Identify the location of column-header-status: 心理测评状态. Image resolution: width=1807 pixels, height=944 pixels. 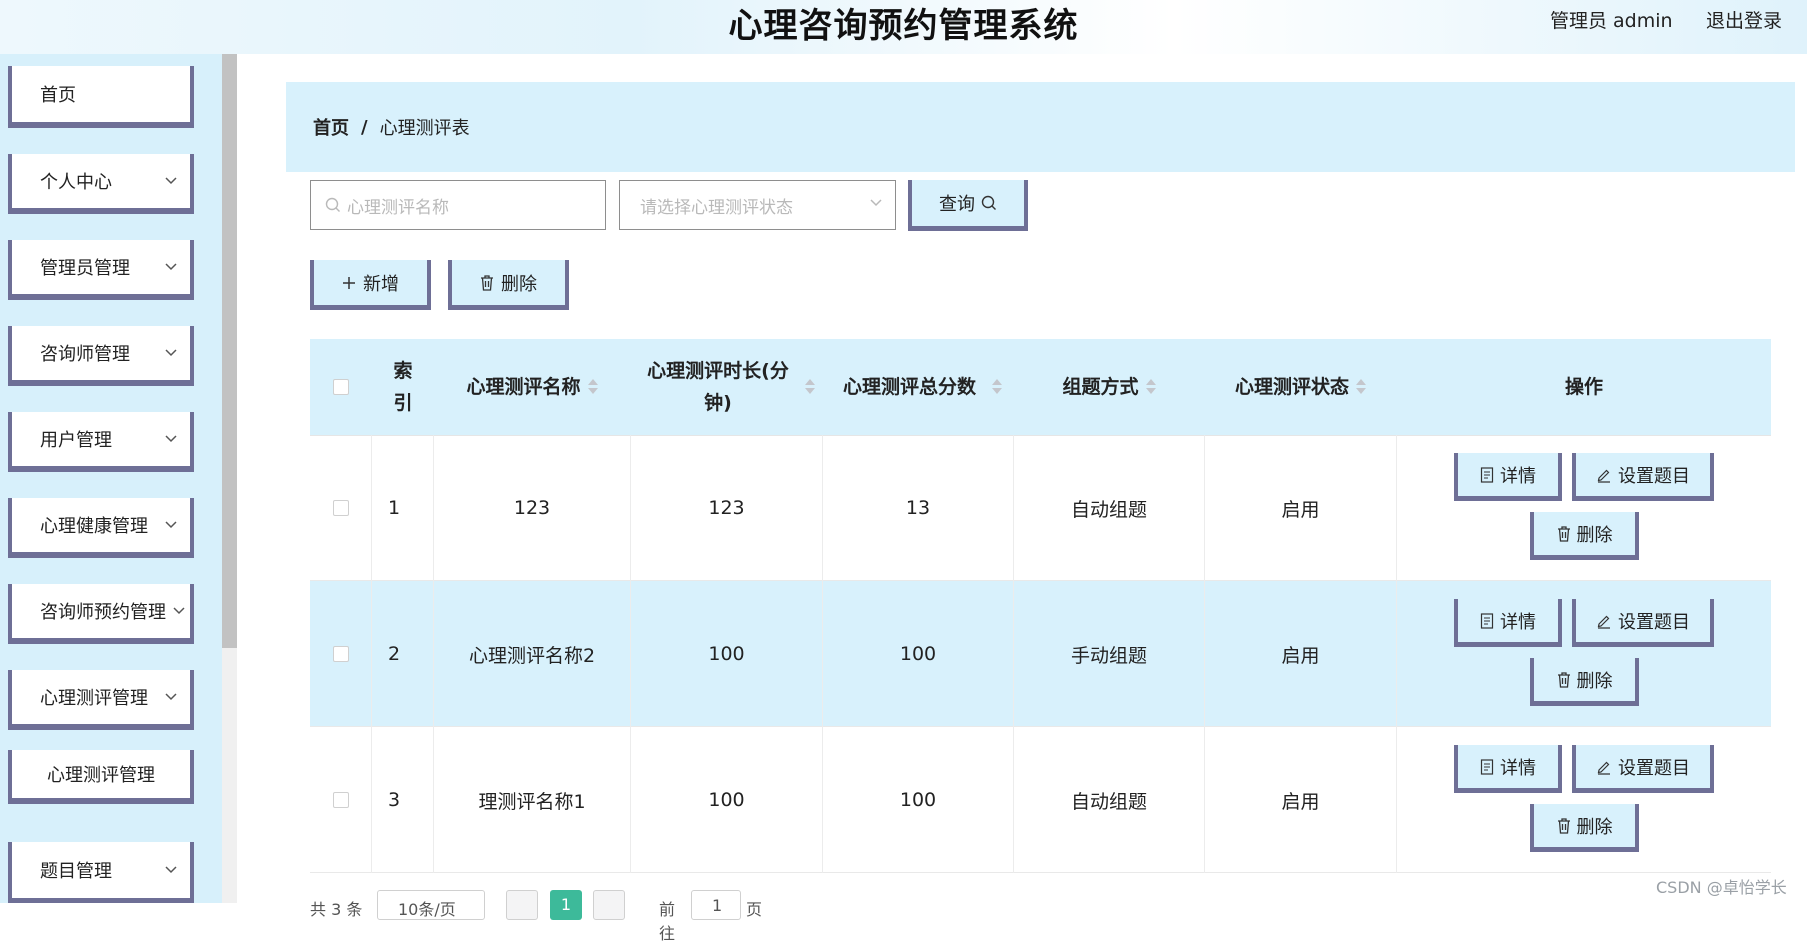
(1301, 387).